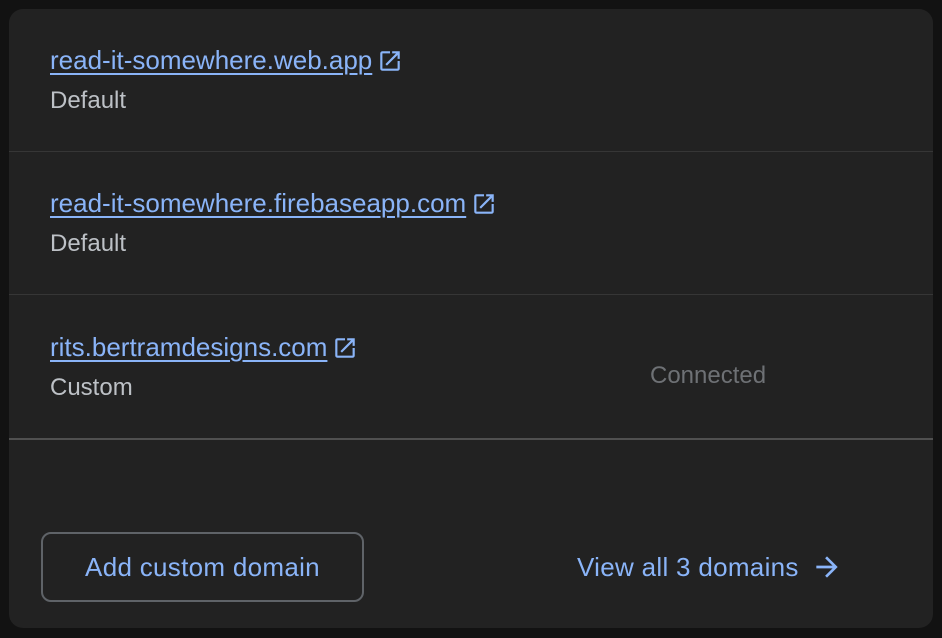  I want to click on domain-link-group: read-it-somewhere.firebaseapp.com, so click(273, 203).